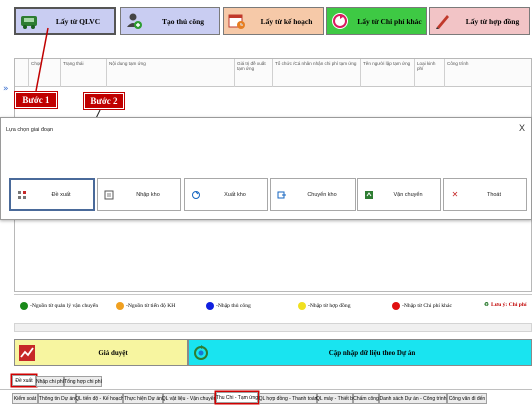 This screenshot has height=406, width=532. Describe the element at coordinates (282, 195) in the screenshot. I see `transfer-icon` at that location.